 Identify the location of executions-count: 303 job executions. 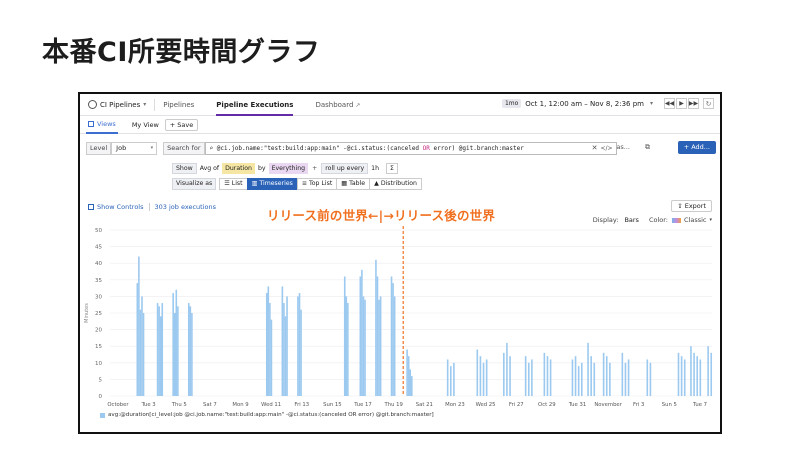
(186, 207).